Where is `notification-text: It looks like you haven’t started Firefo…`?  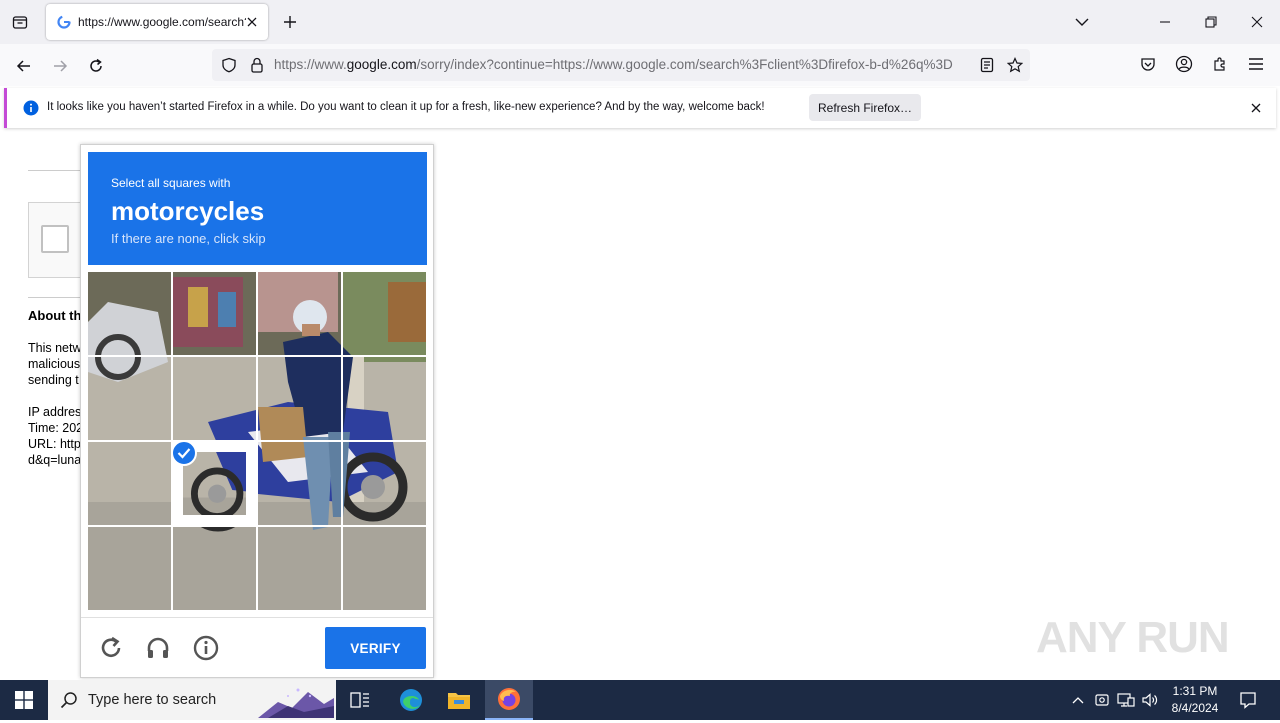 notification-text: It looks like you haven’t started Firefo… is located at coordinates (406, 107).